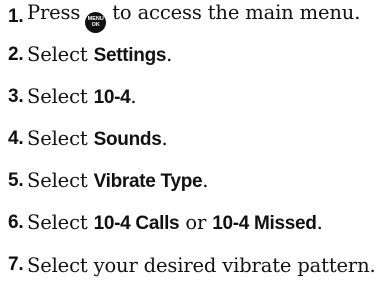  I want to click on menu-item-10-4: 10-4, so click(112, 97).